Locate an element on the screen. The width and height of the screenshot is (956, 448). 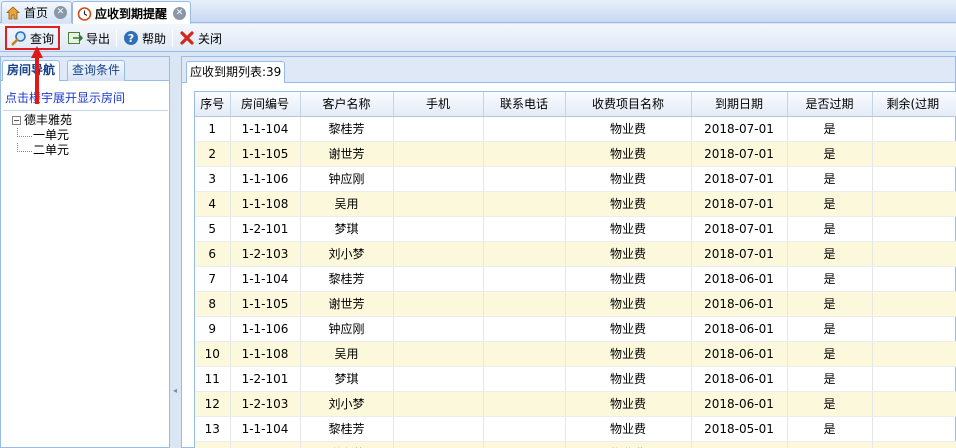
cell-room-no: 1-2-101 is located at coordinates (265, 379).